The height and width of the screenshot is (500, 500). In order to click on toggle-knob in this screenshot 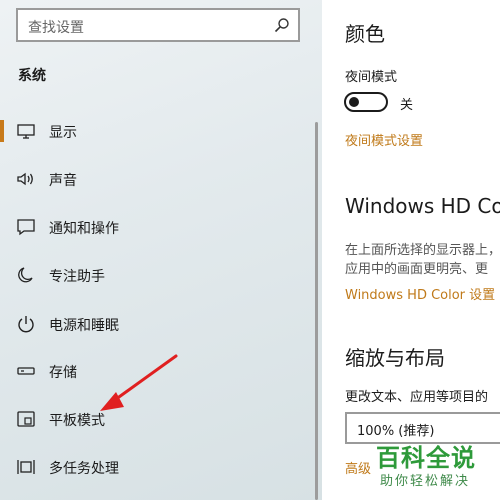, I will do `click(354, 102)`.